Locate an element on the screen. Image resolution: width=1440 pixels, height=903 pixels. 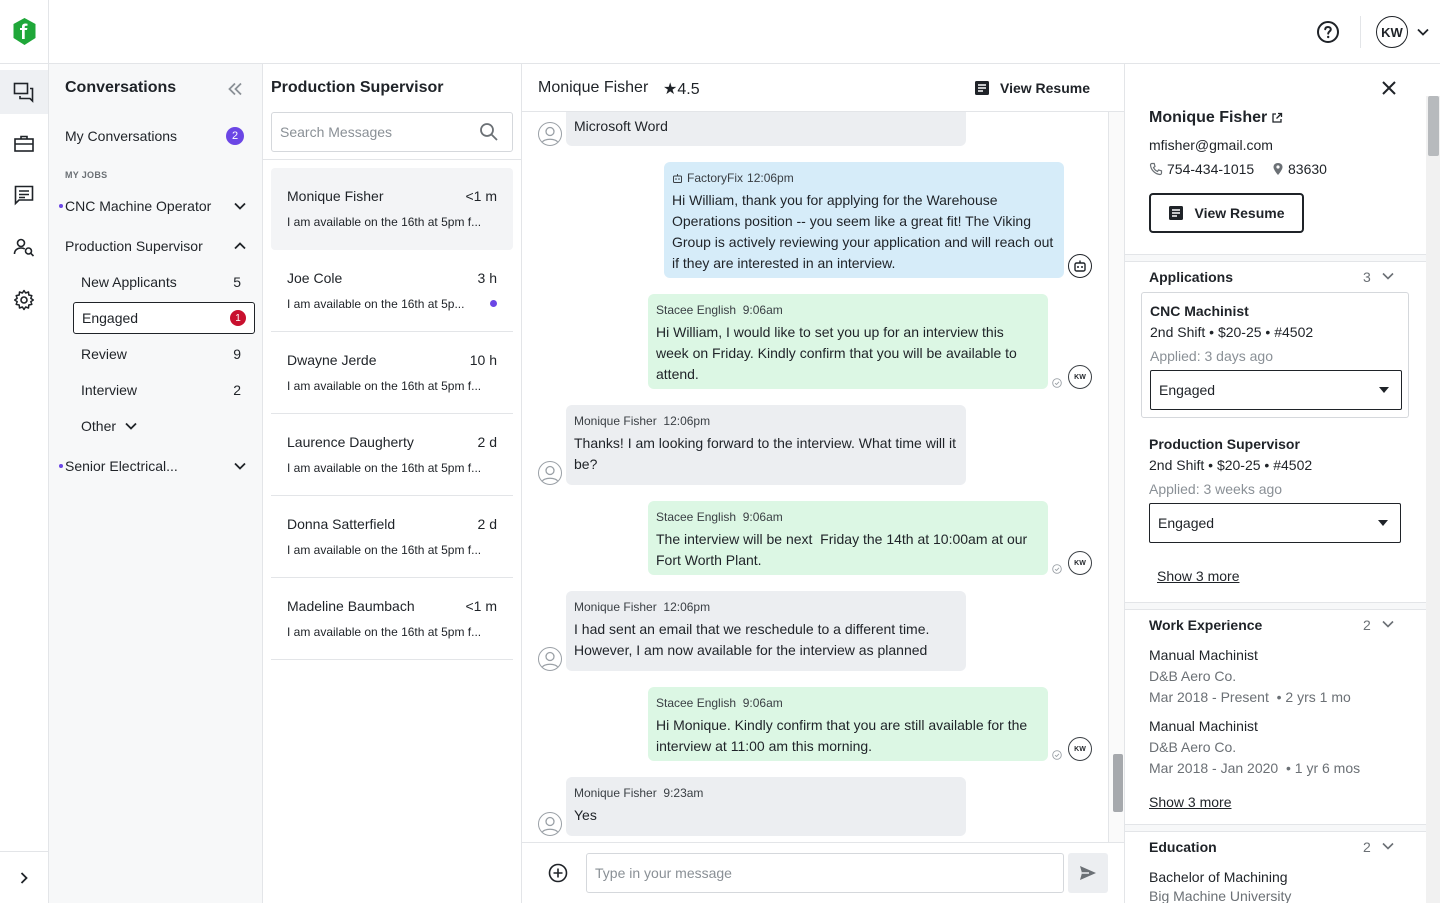
education-count: 2 is located at coordinates (1367, 847).